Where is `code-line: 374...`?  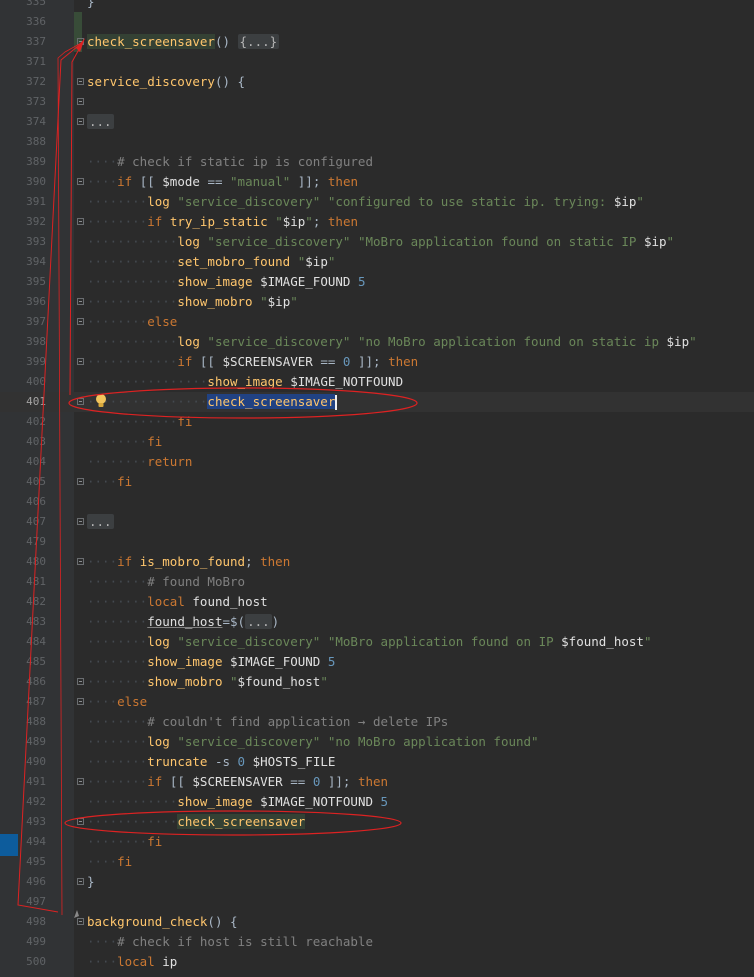
code-line: 374... is located at coordinates (377, 122).